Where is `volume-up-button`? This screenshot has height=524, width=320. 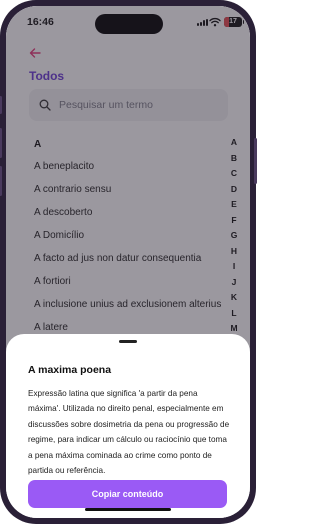
volume-up-button is located at coordinates (1, 143).